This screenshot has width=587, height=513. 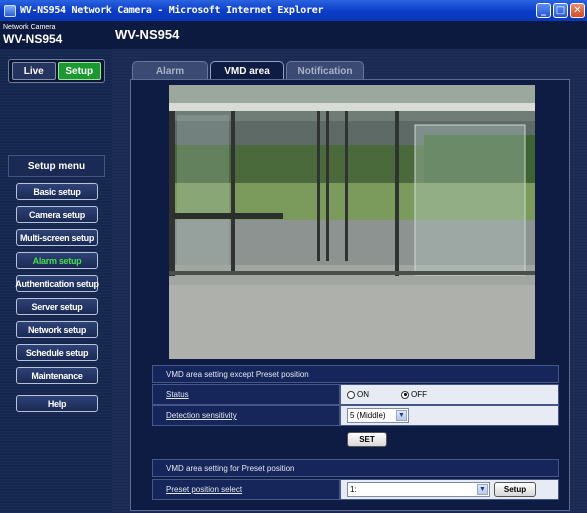 What do you see at coordinates (577, 10) in the screenshot?
I see `close-icon: ✕` at bounding box center [577, 10].